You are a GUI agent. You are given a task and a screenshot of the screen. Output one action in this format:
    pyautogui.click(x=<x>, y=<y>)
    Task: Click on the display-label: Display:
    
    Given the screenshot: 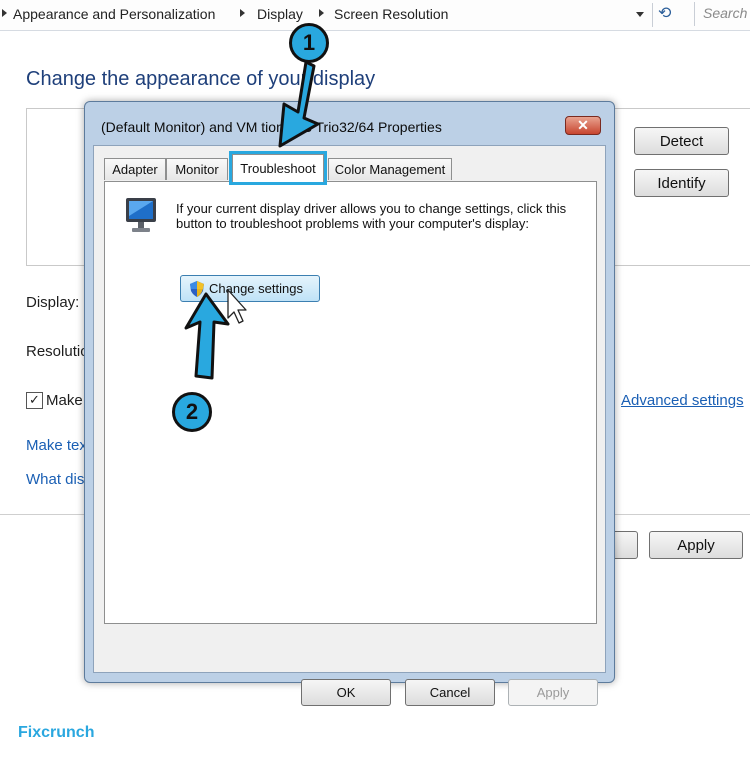 What is the action you would take?
    pyautogui.click(x=53, y=302)
    